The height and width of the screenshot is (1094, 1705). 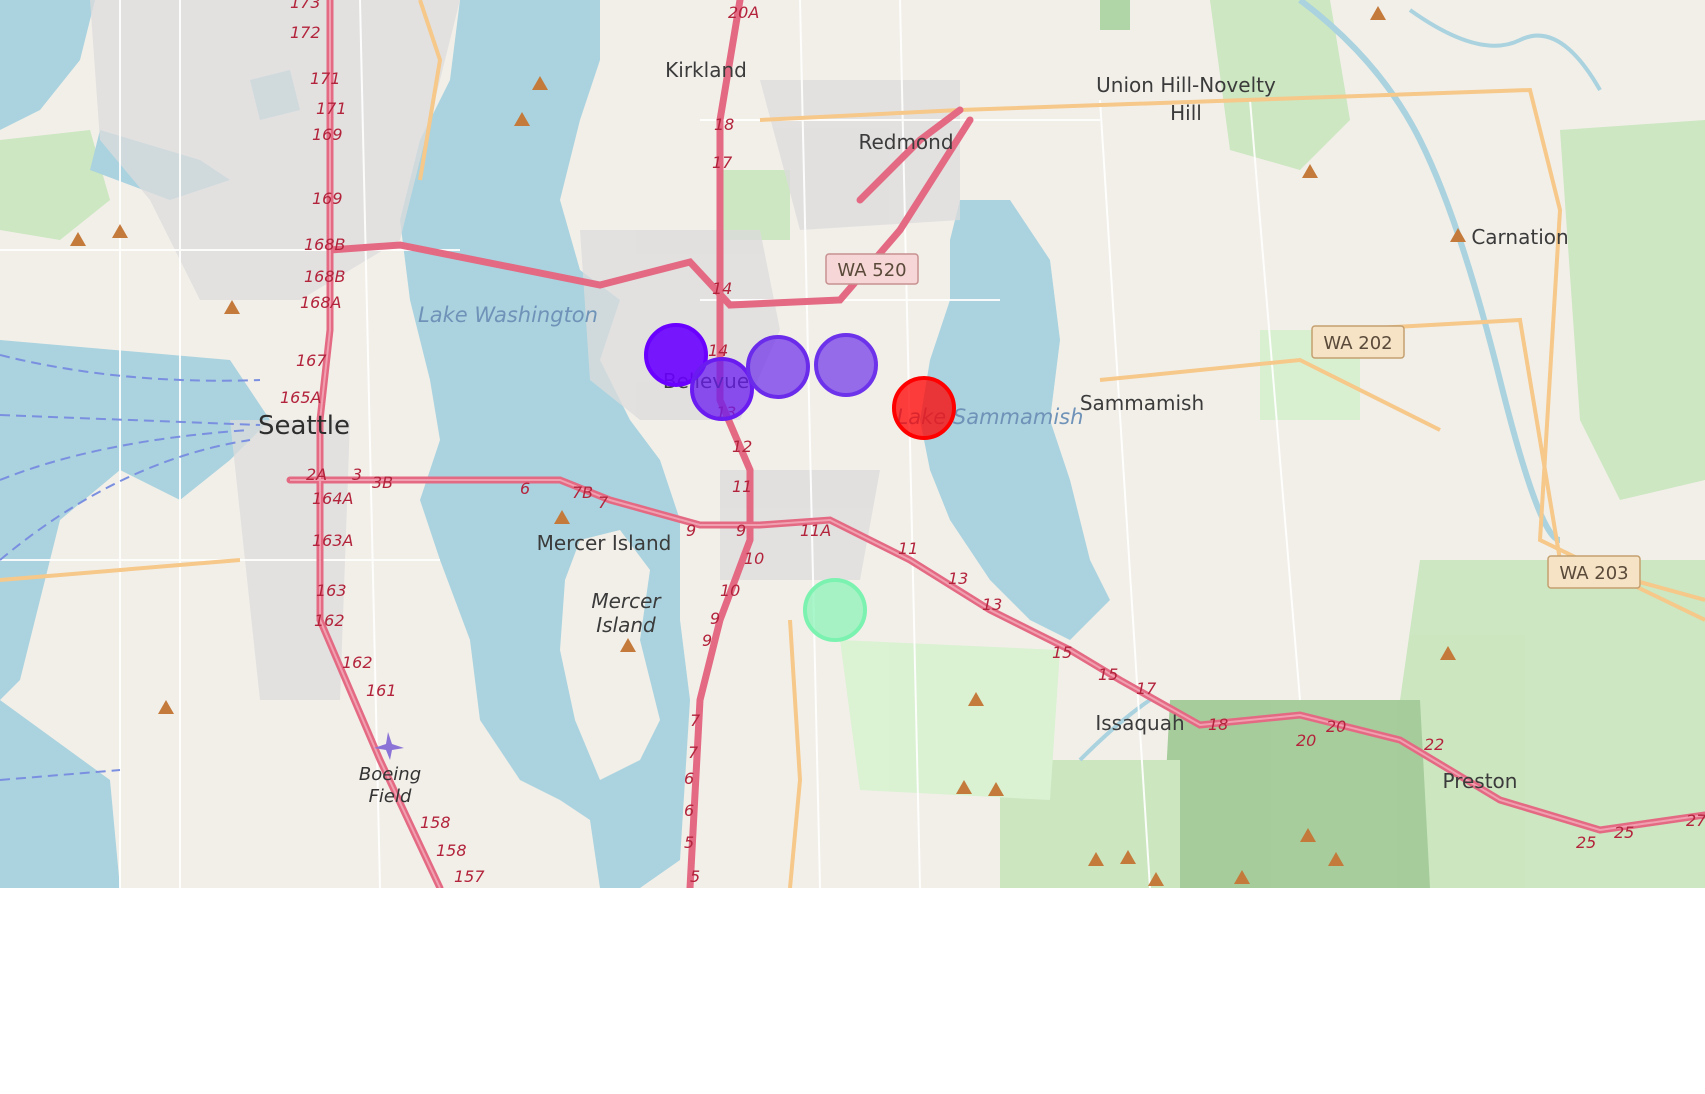 I want to click on exit-label: 168A, so click(x=320, y=302).